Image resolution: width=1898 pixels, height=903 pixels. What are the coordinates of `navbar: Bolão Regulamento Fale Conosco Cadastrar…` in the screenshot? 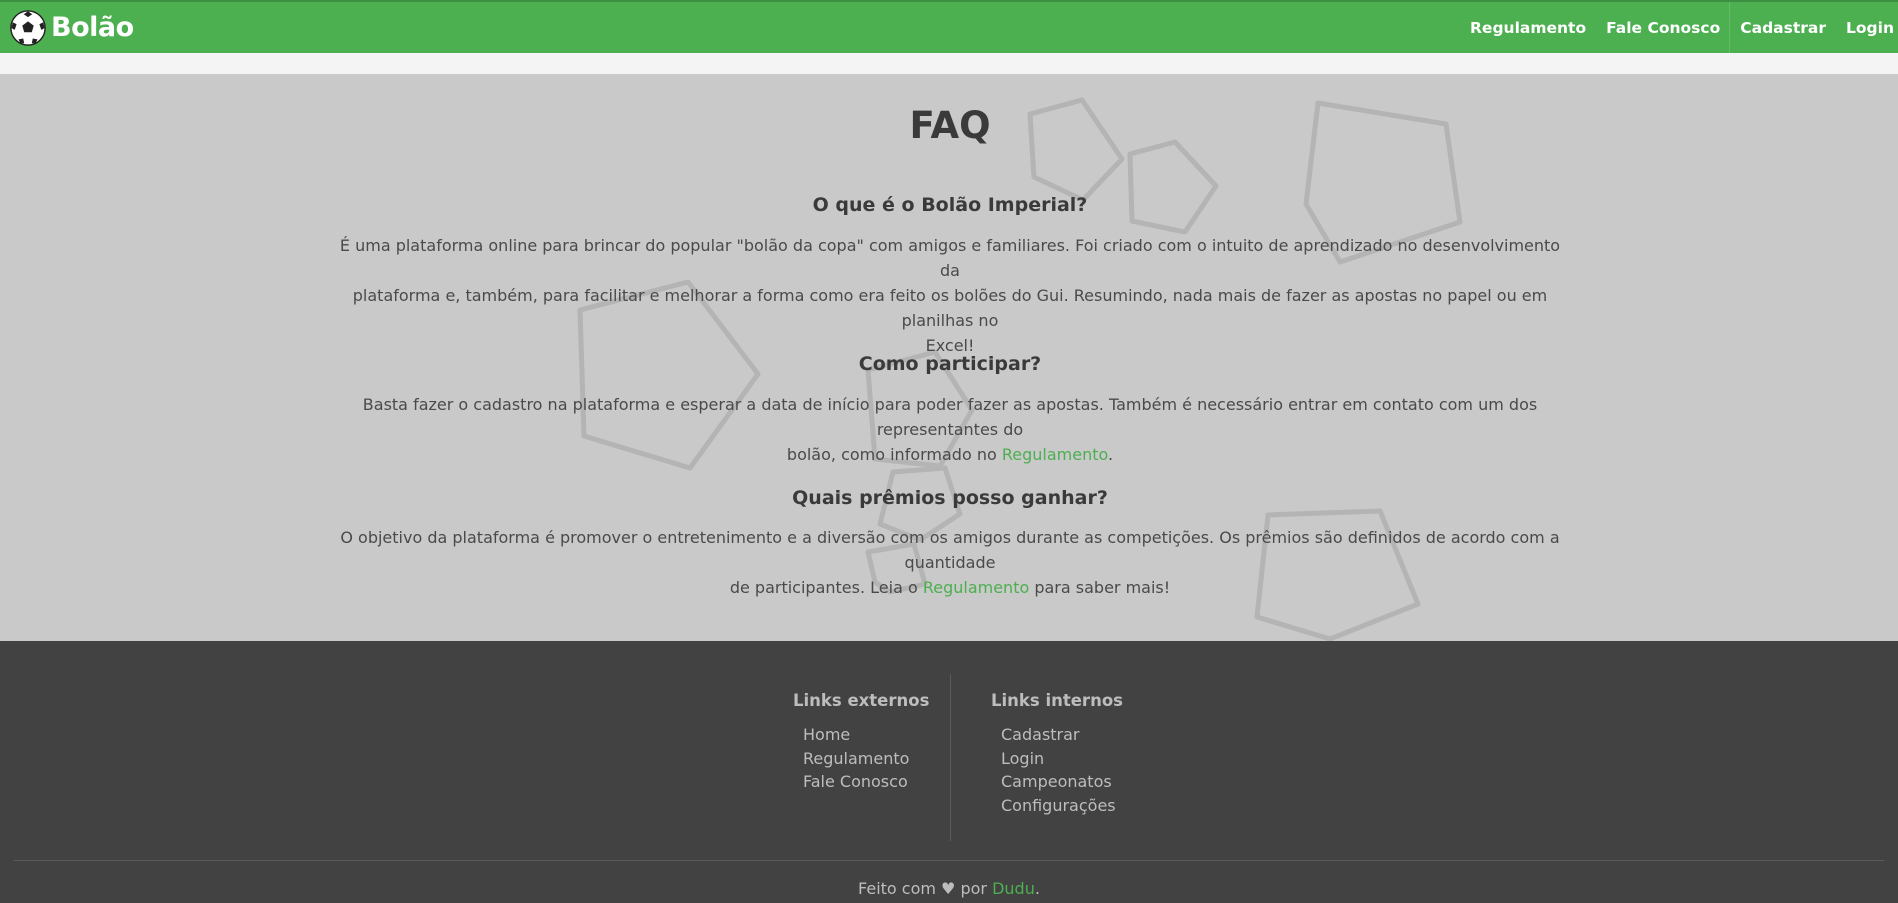 It's located at (949, 26).